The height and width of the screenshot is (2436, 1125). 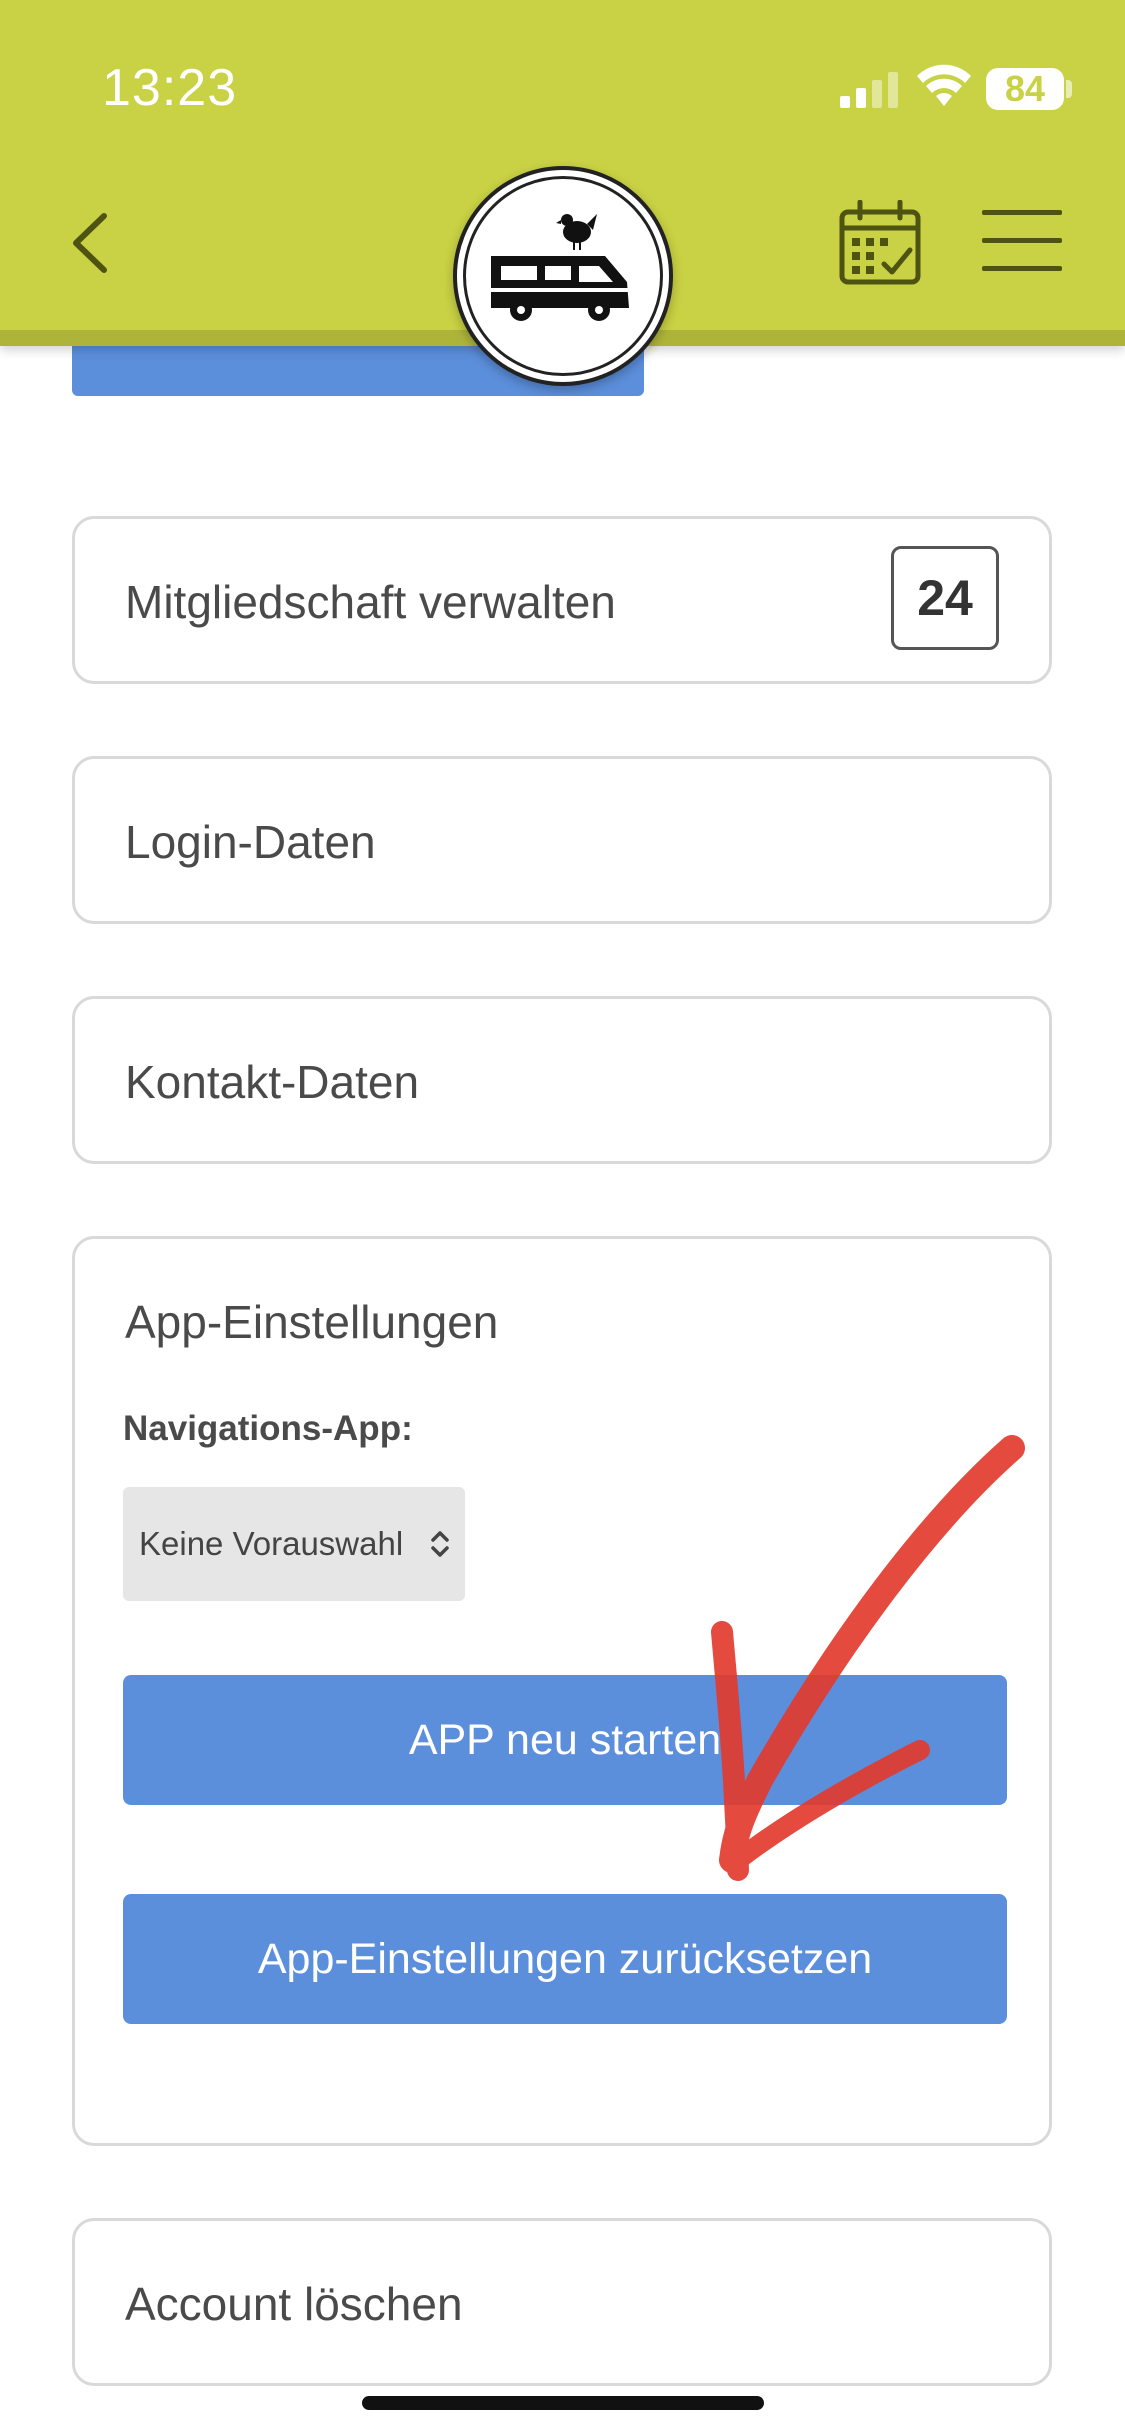 What do you see at coordinates (370, 602) in the screenshot?
I see `membership-label: Mitgliedschaft verwalten` at bounding box center [370, 602].